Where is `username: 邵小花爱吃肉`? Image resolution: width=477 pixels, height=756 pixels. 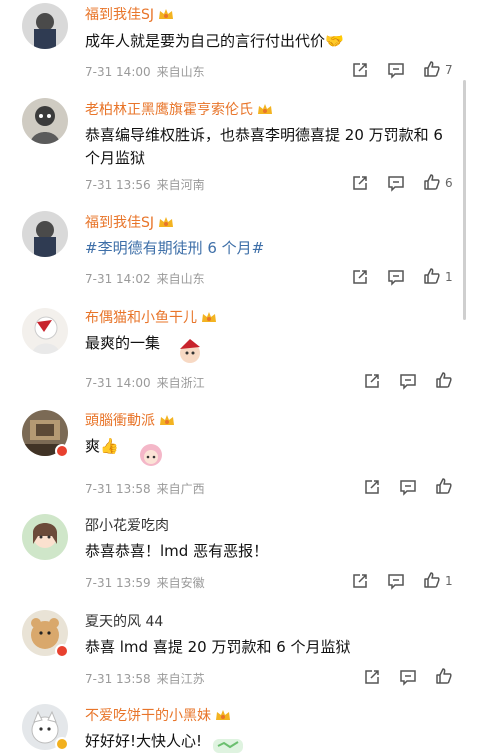 username: 邵小花爱吃肉 is located at coordinates (127, 526).